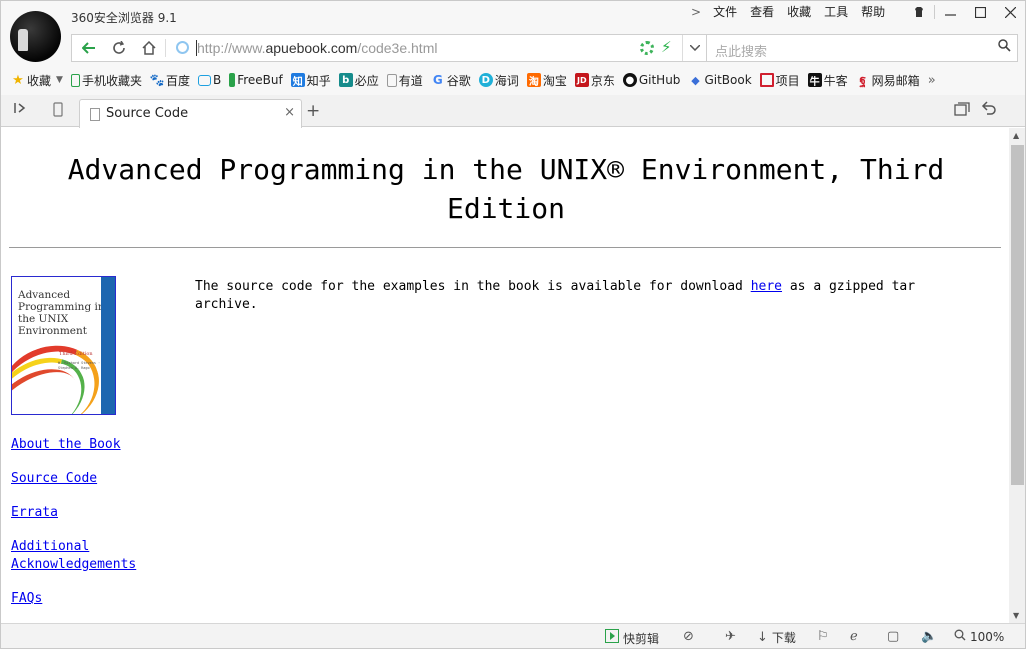  What do you see at coordinates (836, 12) in the screenshot?
I see `menu-tools: 工具` at bounding box center [836, 12].